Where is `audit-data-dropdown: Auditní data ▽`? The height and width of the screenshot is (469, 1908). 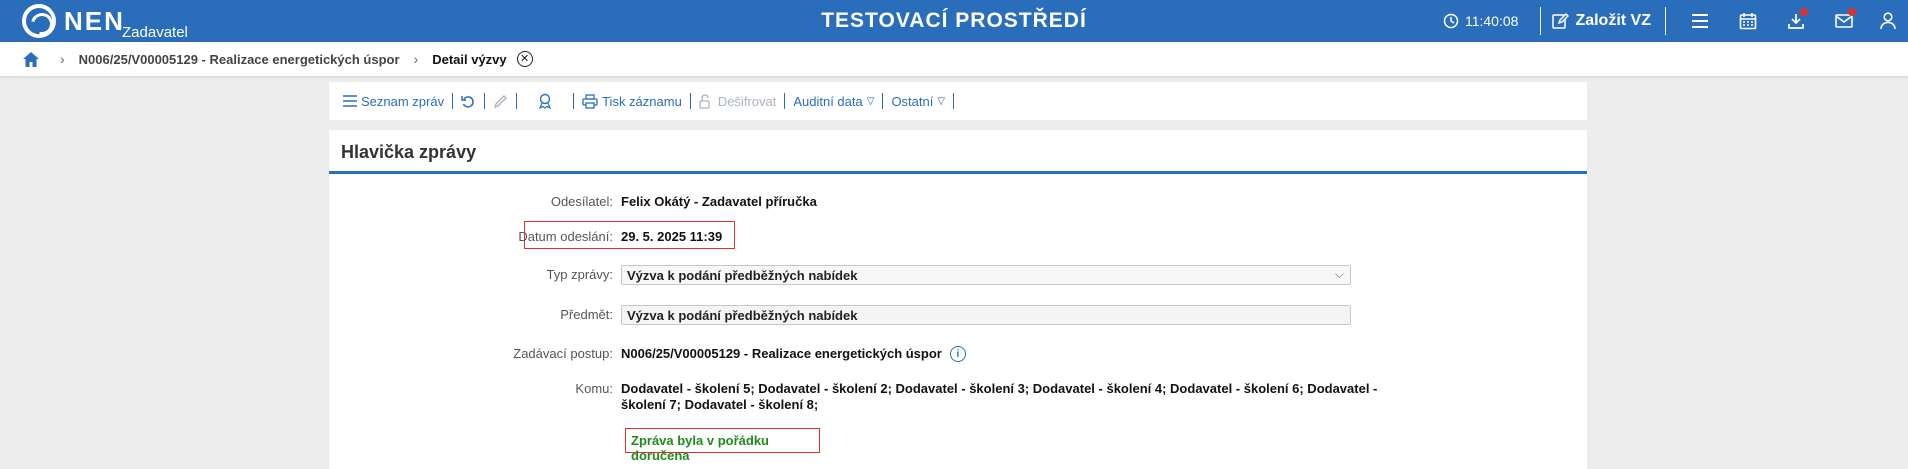 audit-data-dropdown: Auditní data ▽ is located at coordinates (833, 101).